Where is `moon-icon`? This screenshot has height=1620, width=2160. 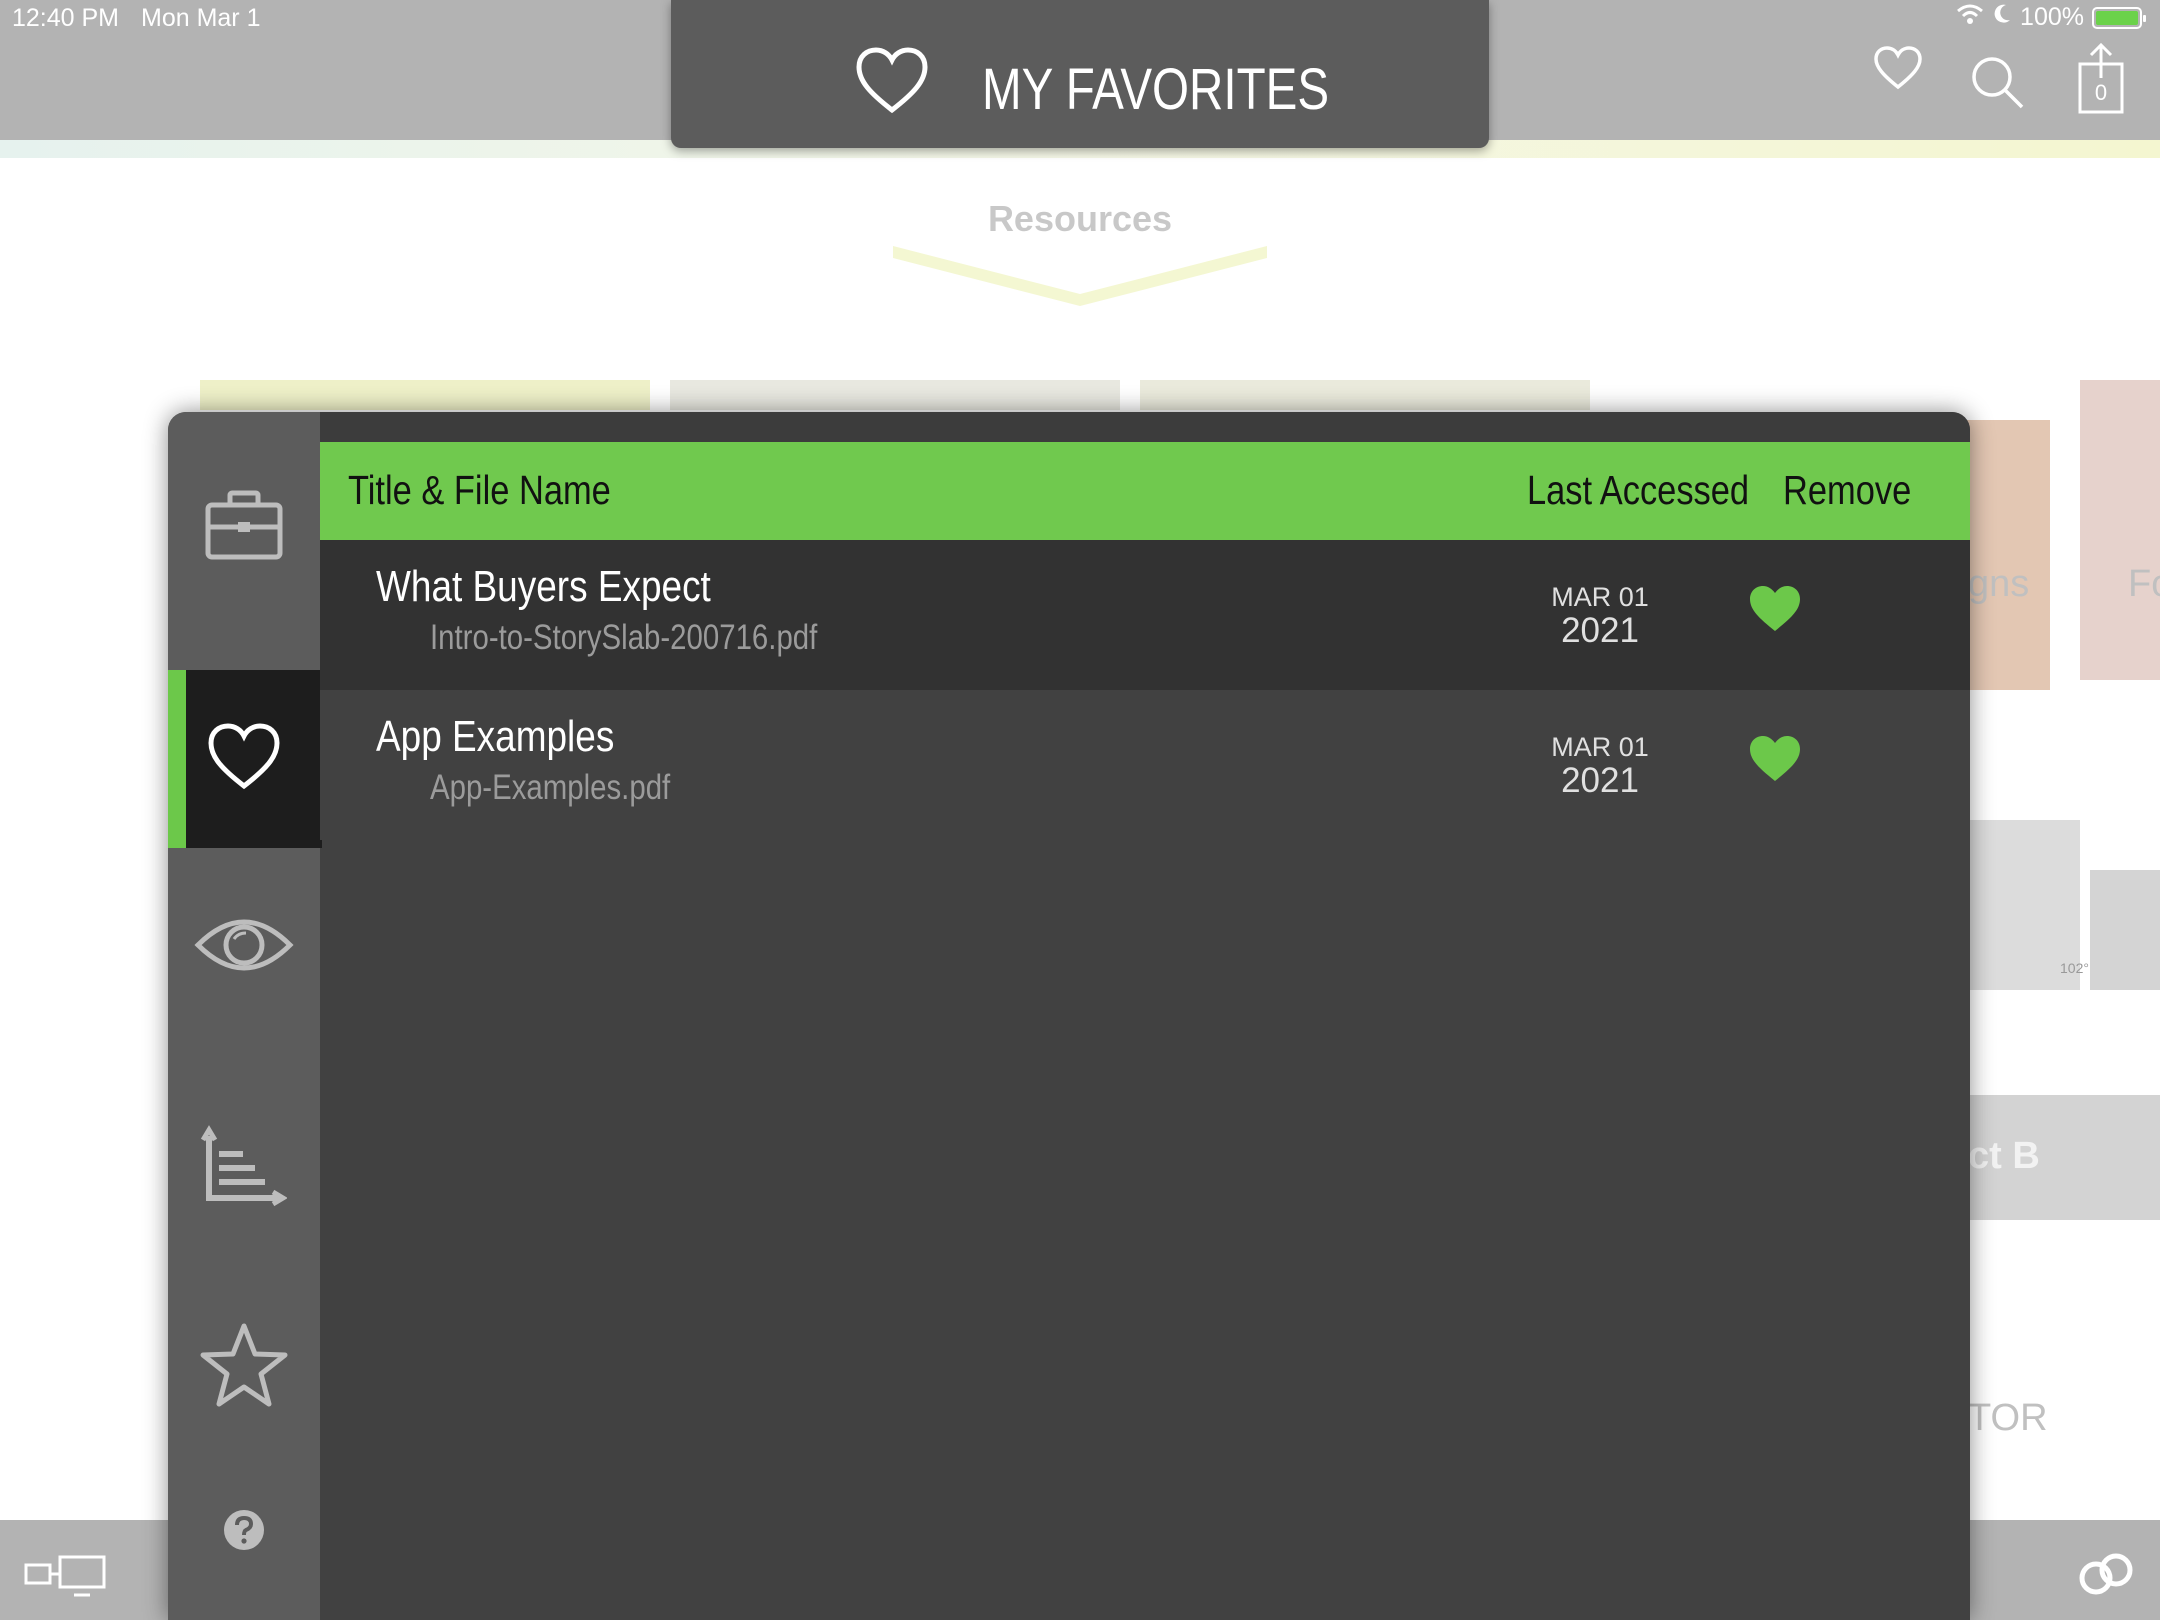
moon-icon is located at coordinates (2002, 17).